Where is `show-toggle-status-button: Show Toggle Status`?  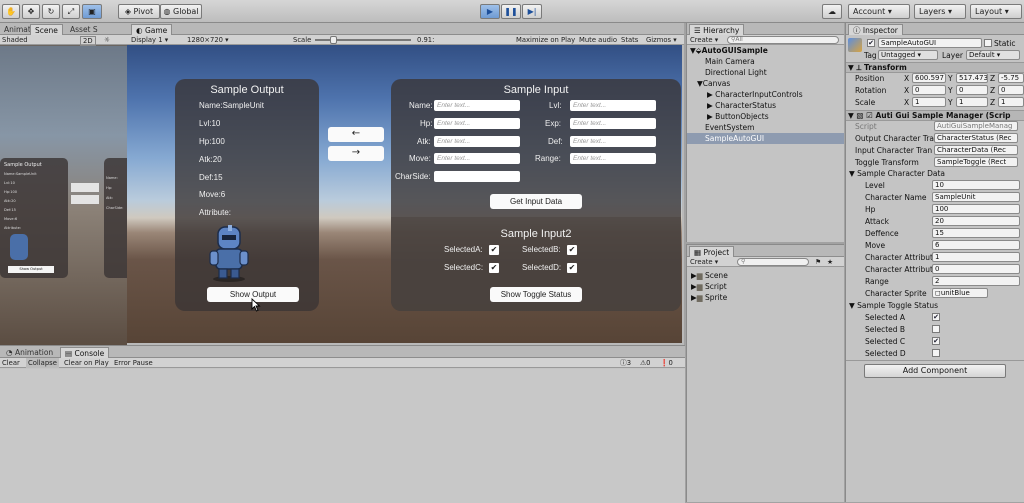
show-toggle-status-button: Show Toggle Status is located at coordinates (536, 294).